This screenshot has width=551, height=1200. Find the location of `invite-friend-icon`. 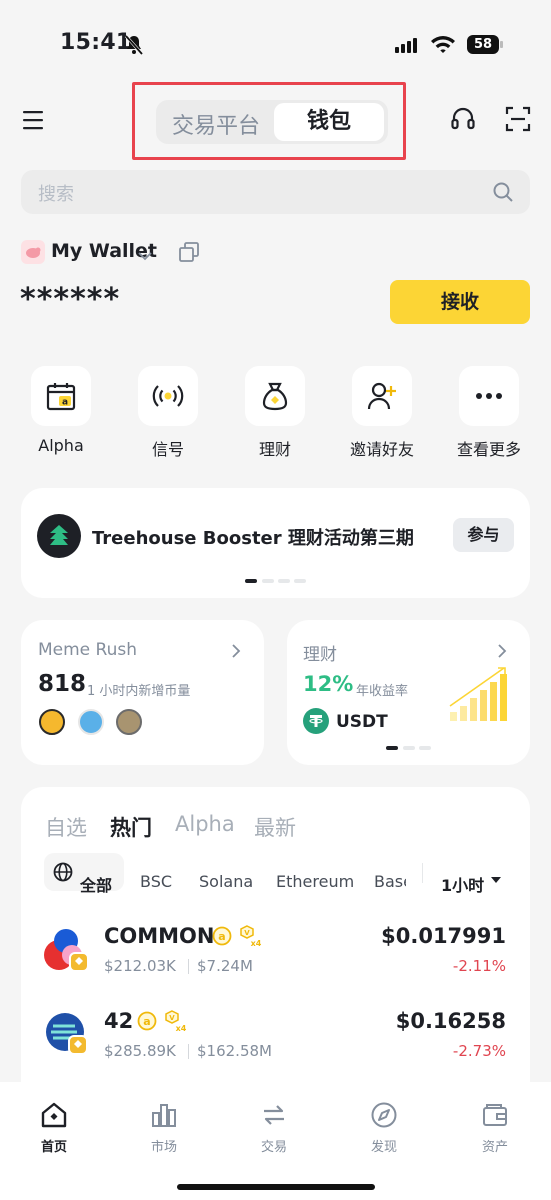

invite-friend-icon is located at coordinates (381, 396).